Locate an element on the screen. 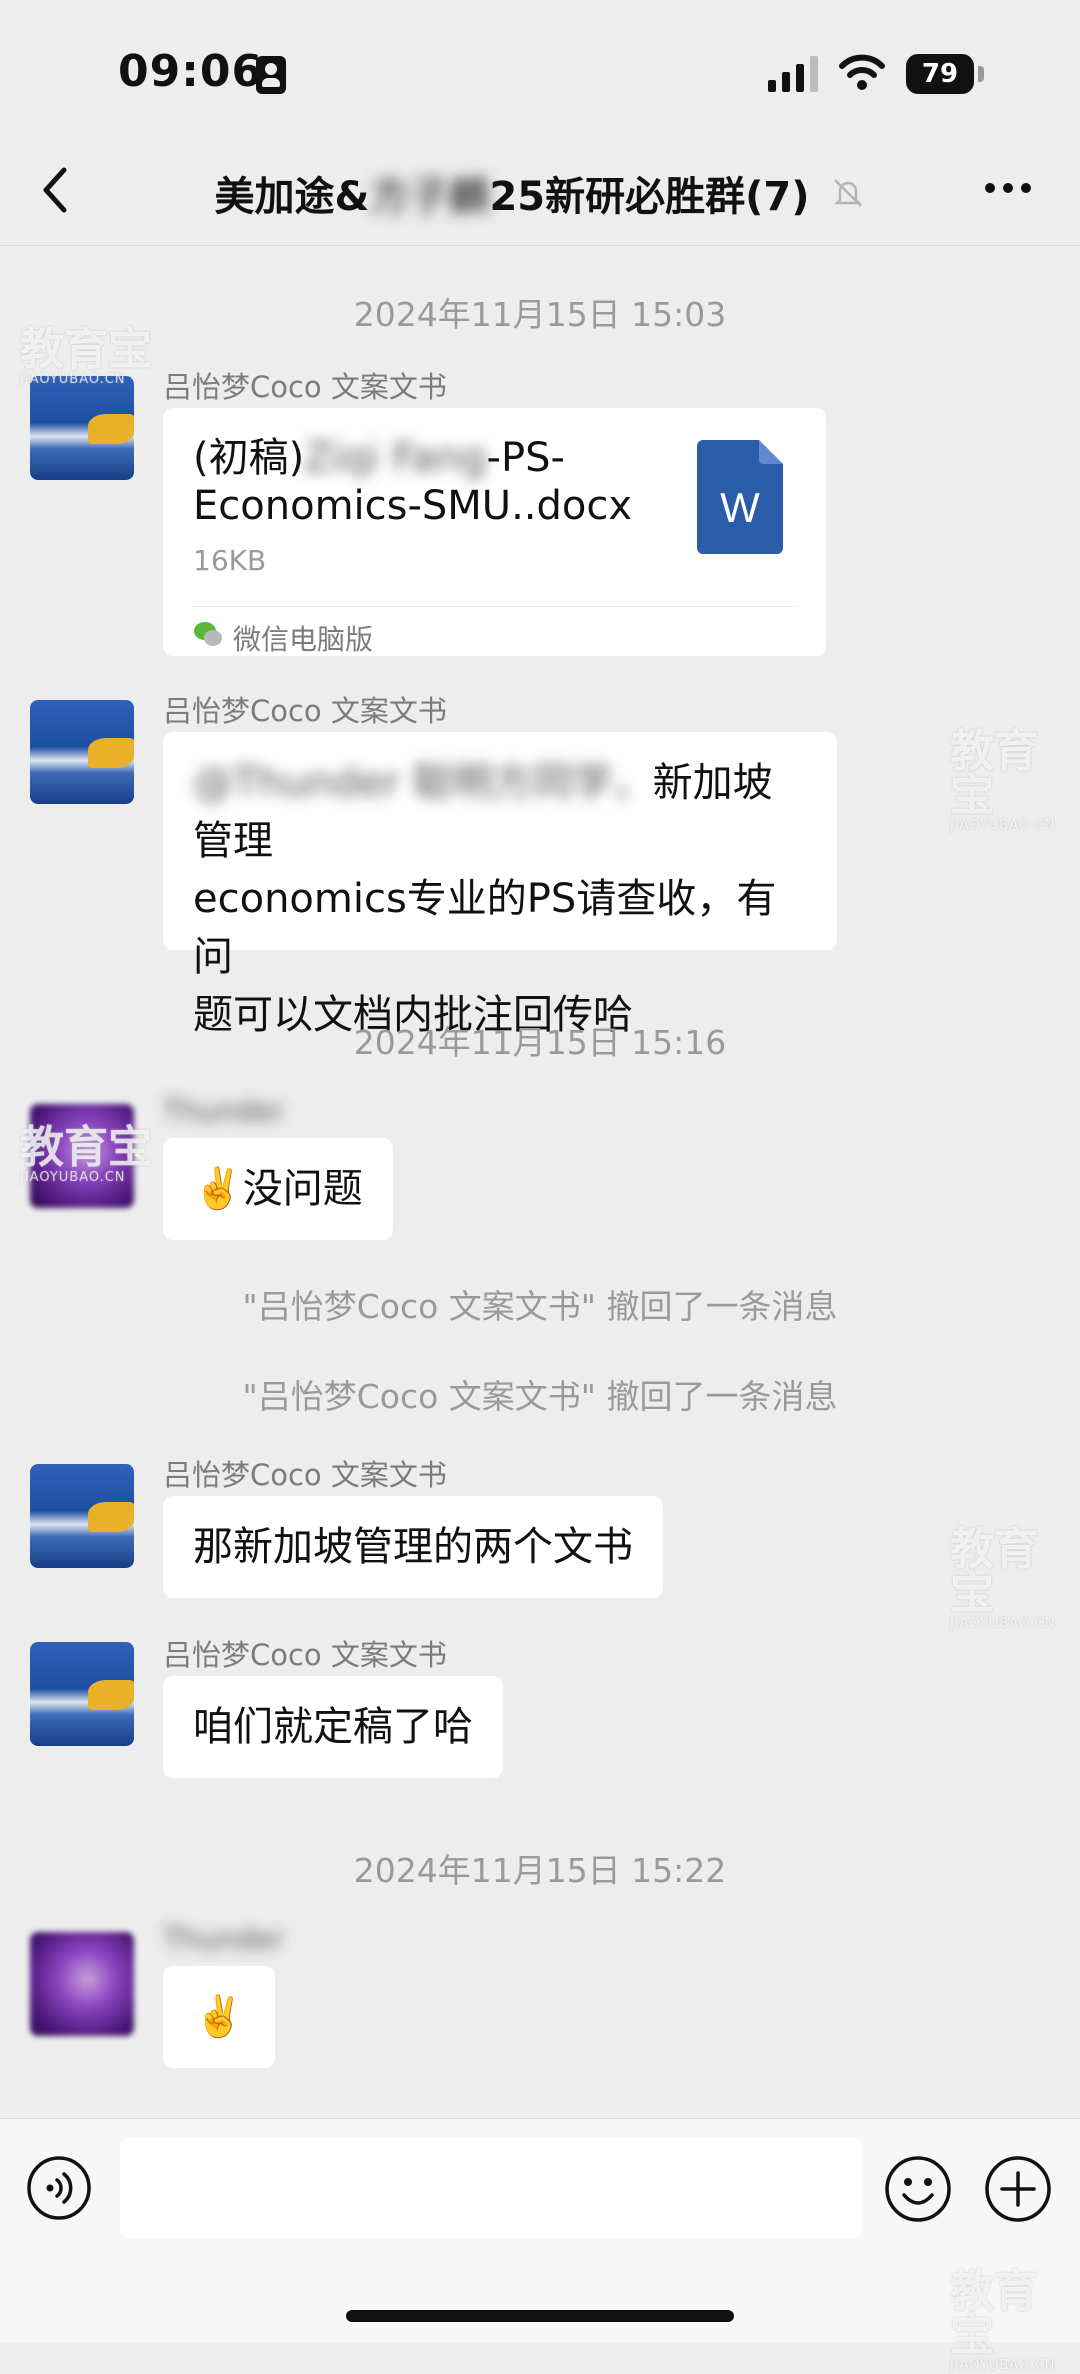 This screenshot has height=2374, width=1080. smiley-icon is located at coordinates (918, 2189).